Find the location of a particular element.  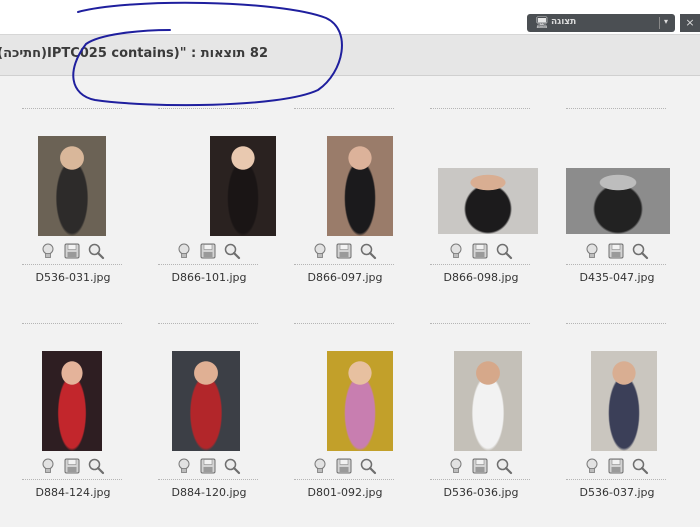

thumbnail-filename: D884-124.jpg is located at coordinates (73, 492).